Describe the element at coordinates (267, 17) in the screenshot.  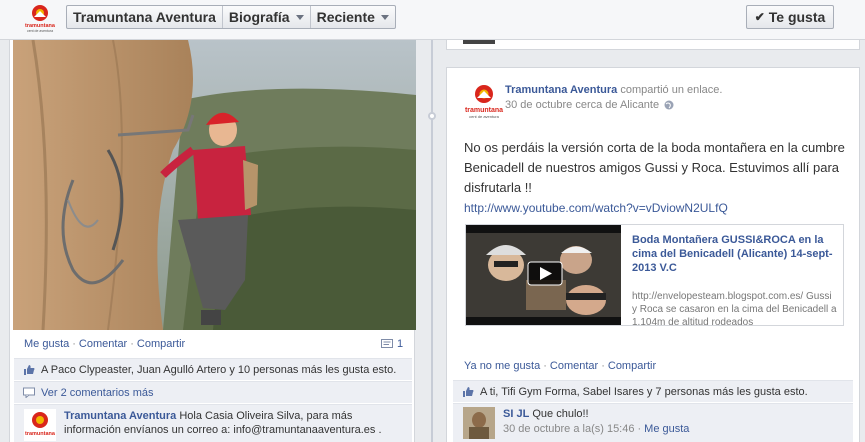
I see `nav-biography-dropdown: Biografía` at that location.